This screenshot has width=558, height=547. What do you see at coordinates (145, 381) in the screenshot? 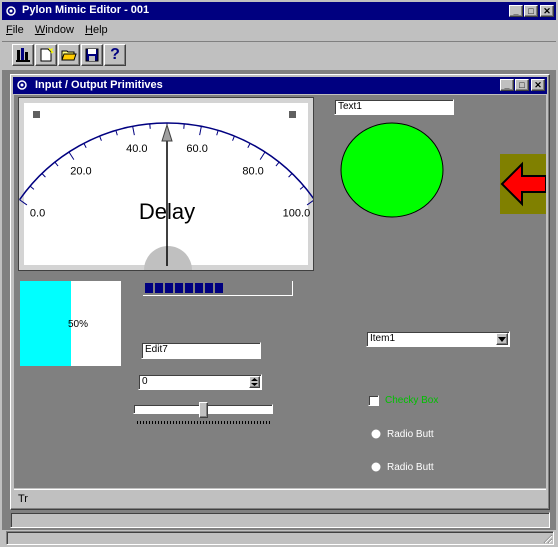
I see `spin-value: 0` at bounding box center [145, 381].